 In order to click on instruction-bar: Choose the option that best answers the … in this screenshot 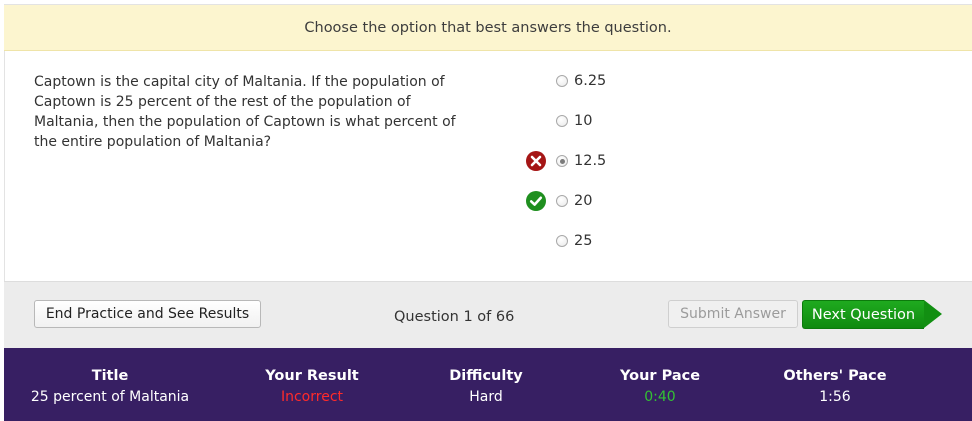, I will do `click(488, 28)`.